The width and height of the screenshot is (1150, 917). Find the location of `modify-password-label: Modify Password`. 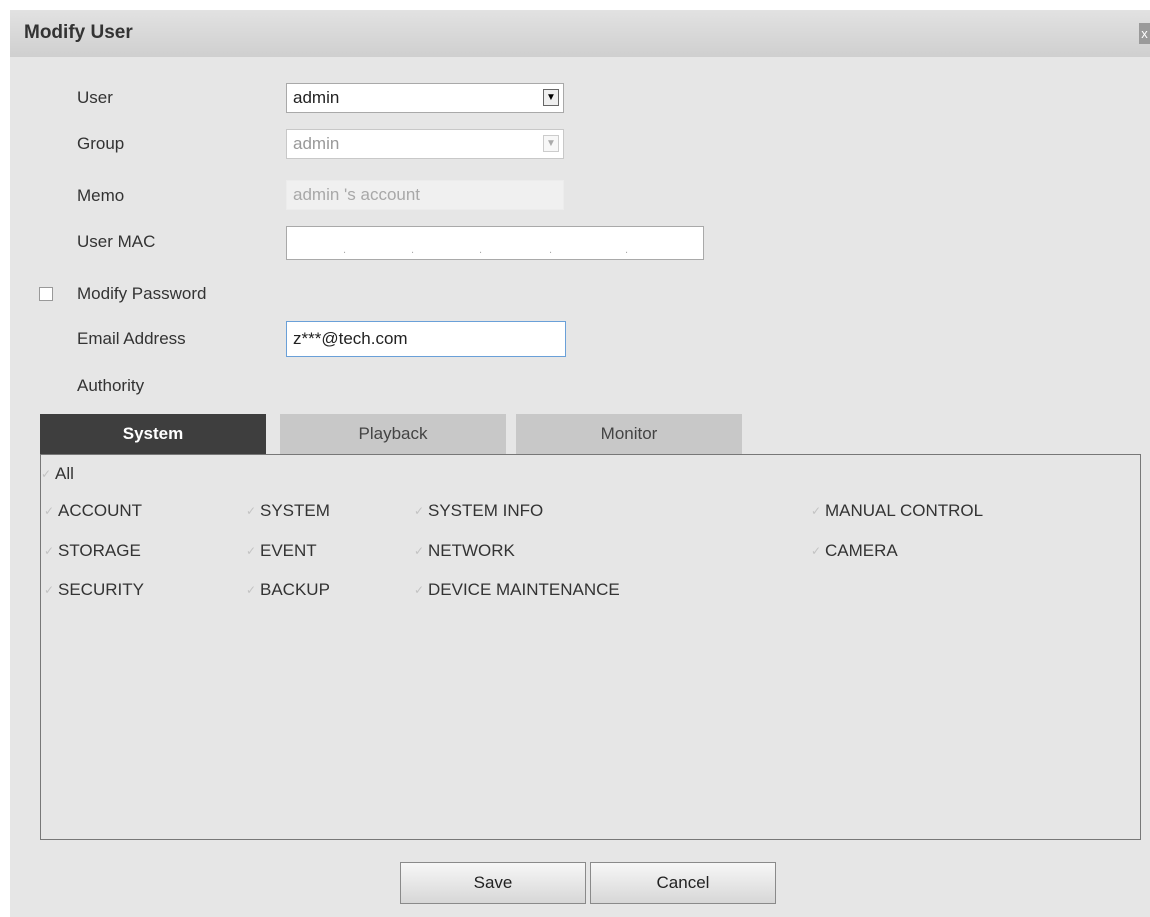

modify-password-label: Modify Password is located at coordinates (142, 293).